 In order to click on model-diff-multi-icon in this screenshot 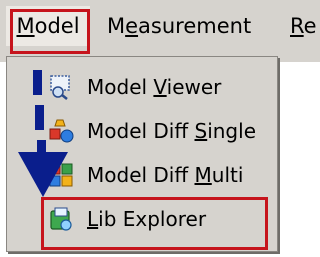, I will do `click(61, 175)`.